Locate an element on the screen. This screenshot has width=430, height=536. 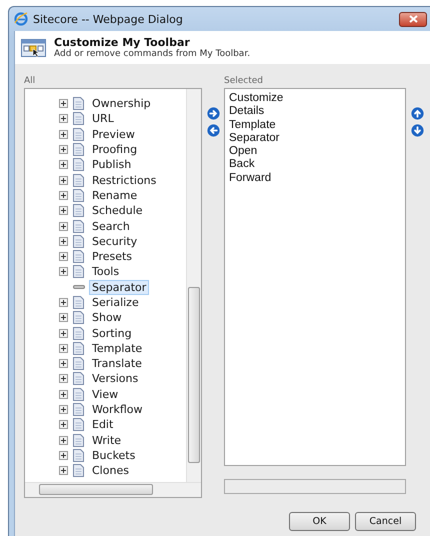
move-up-button is located at coordinates (417, 113).